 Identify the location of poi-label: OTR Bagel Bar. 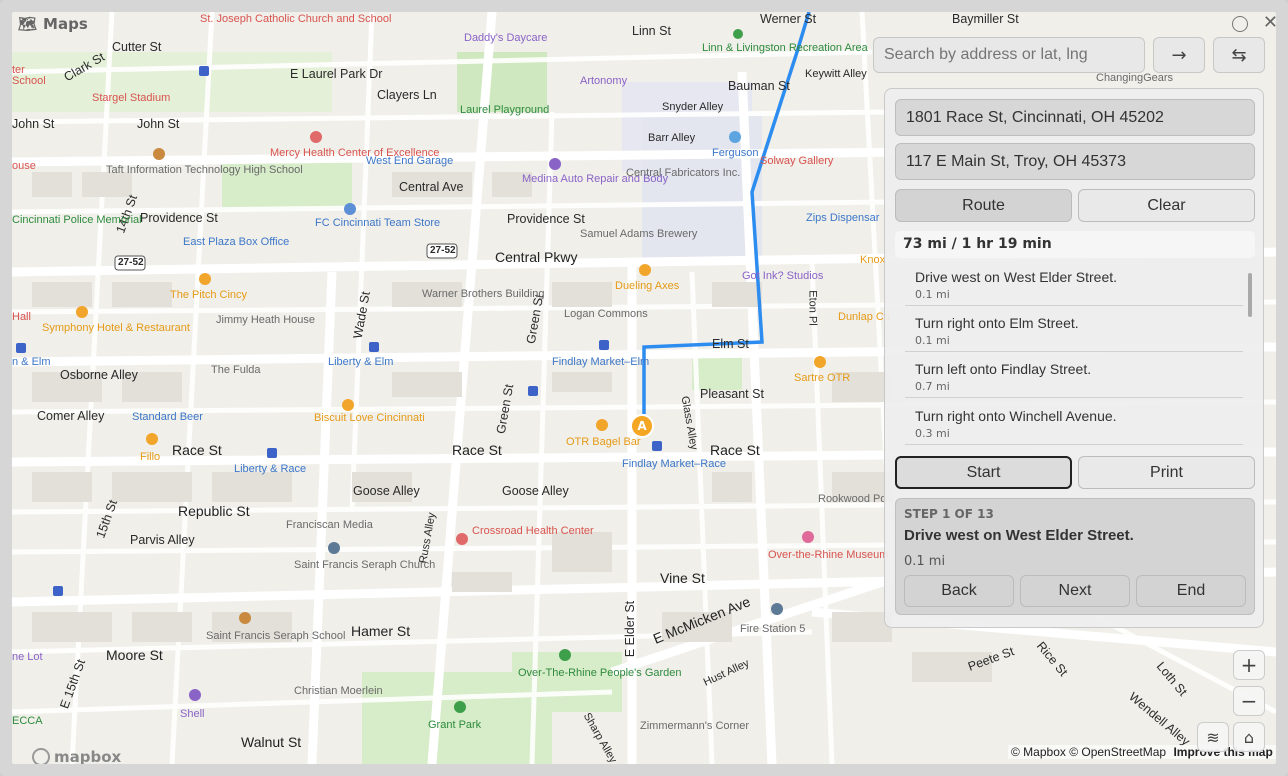
(603, 442).